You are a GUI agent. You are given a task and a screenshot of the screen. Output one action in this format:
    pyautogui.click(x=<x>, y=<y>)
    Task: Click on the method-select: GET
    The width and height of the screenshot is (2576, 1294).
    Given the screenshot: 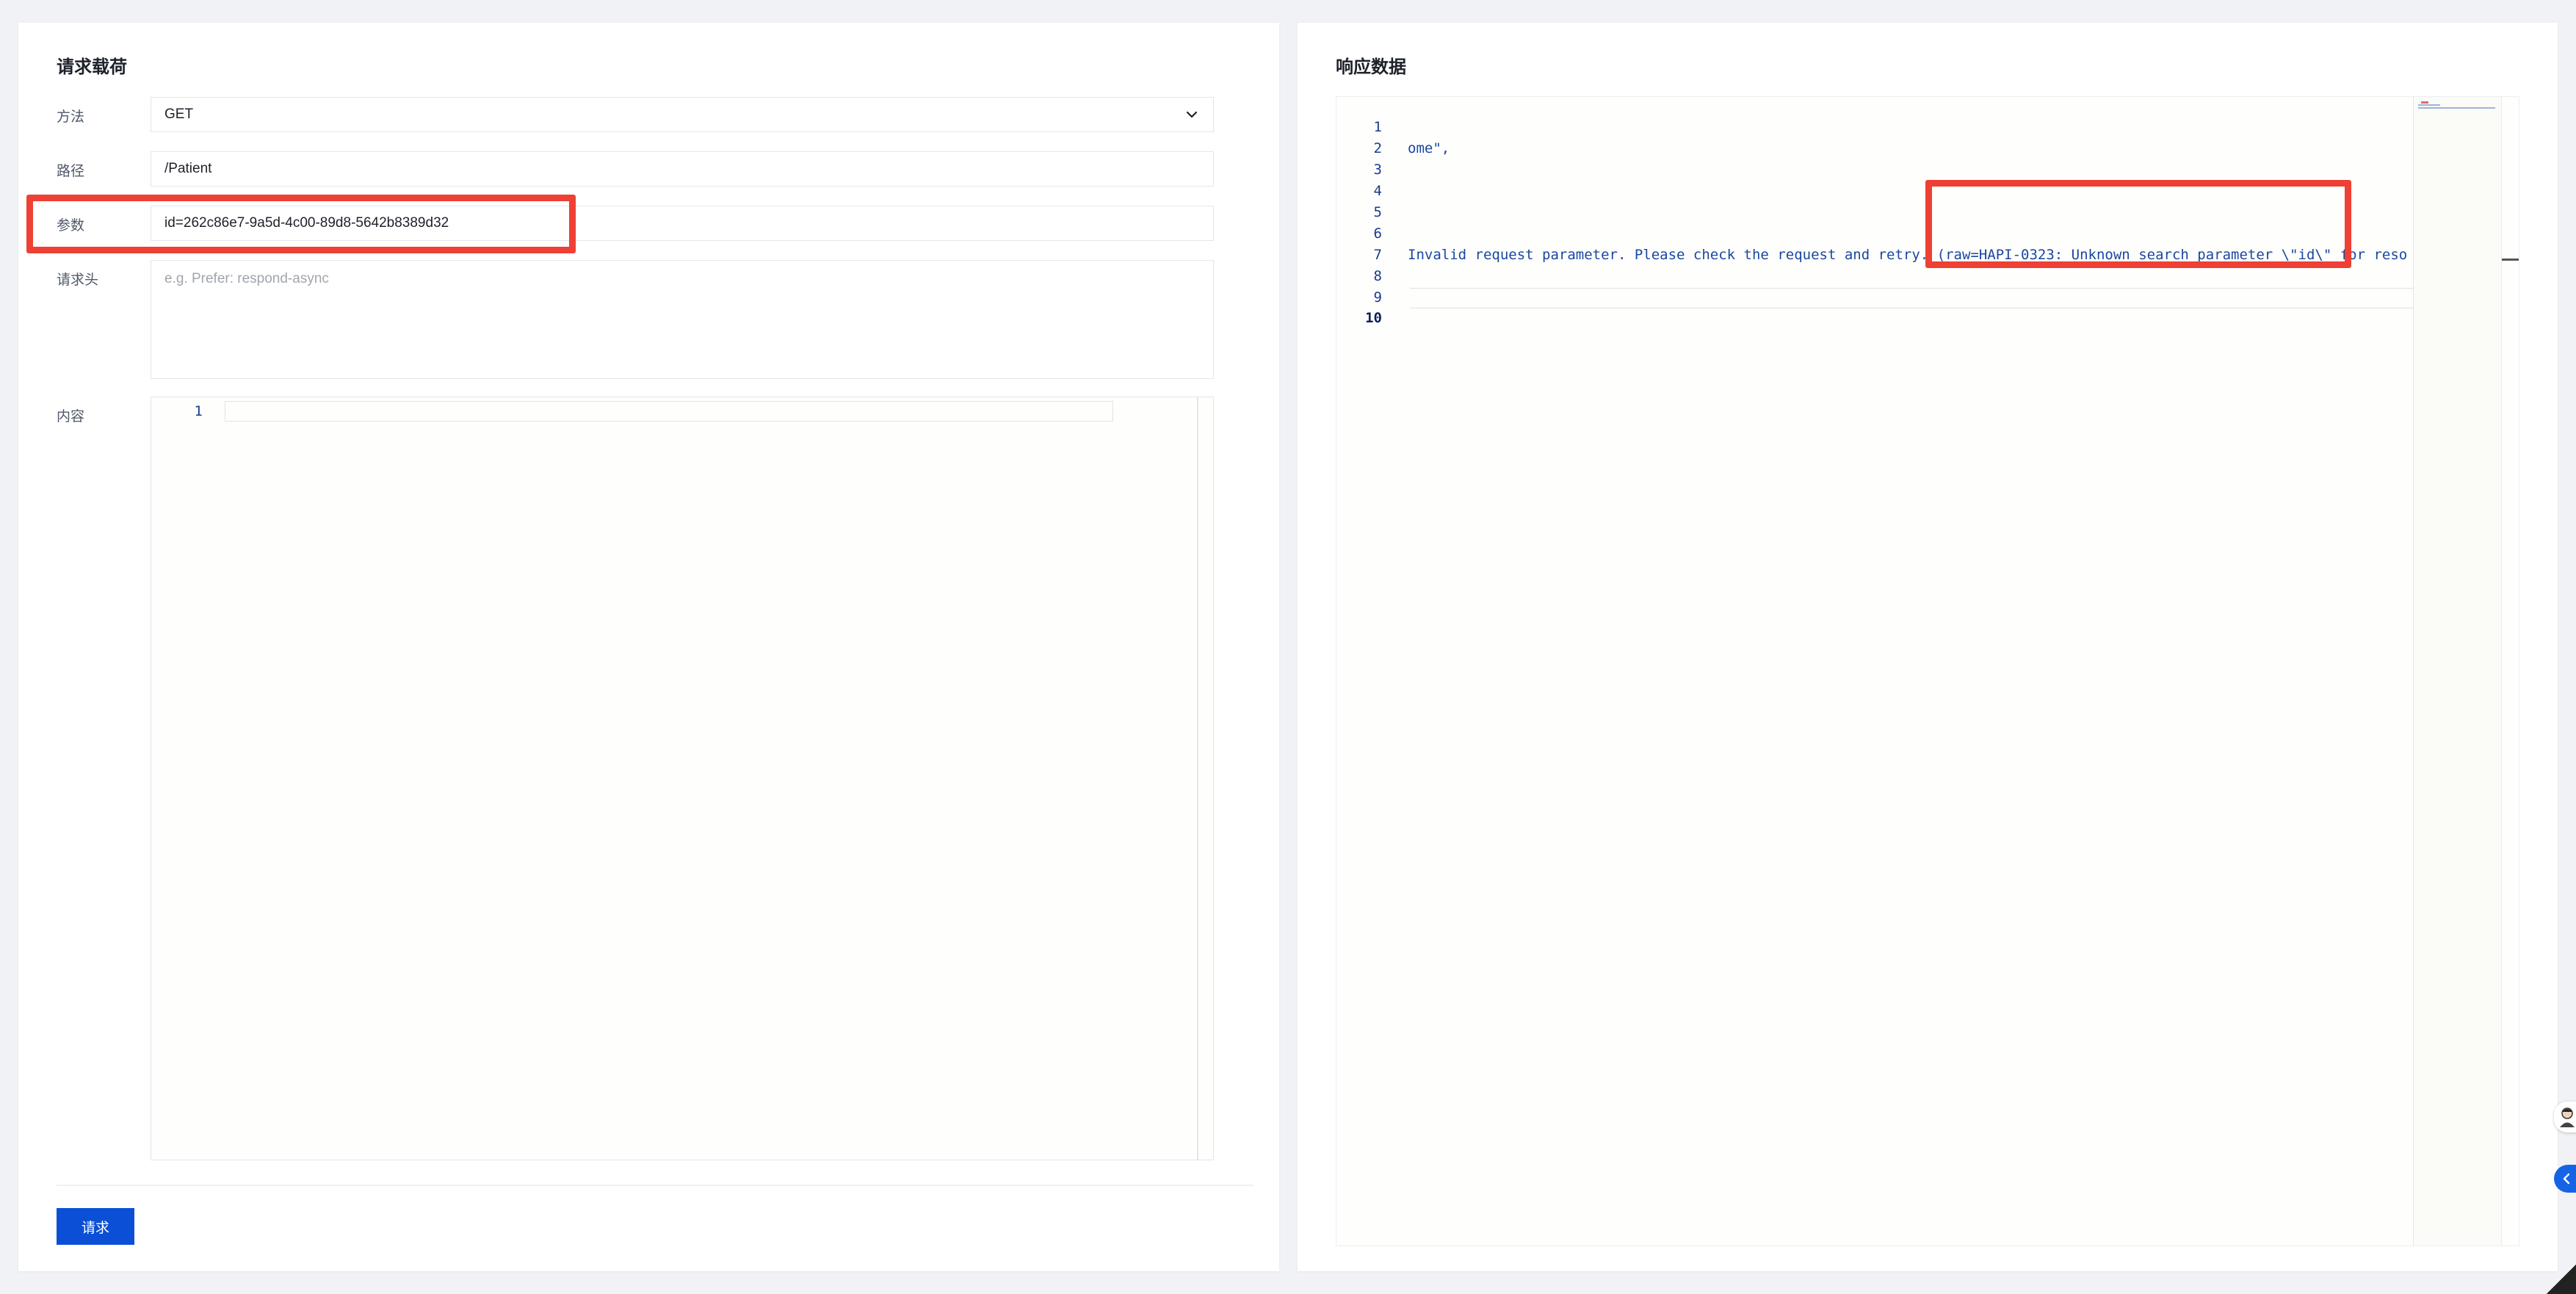 What is the action you would take?
    pyautogui.click(x=682, y=114)
    